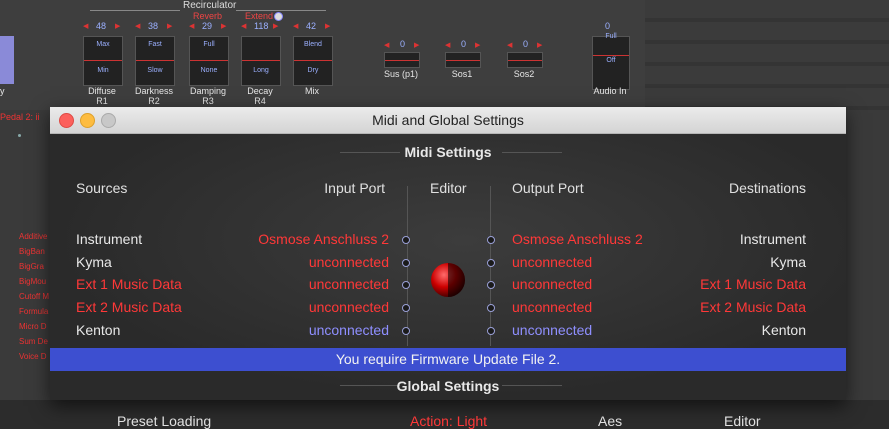  I want to click on title-bar: Midi and Global Settings, so click(448, 120).